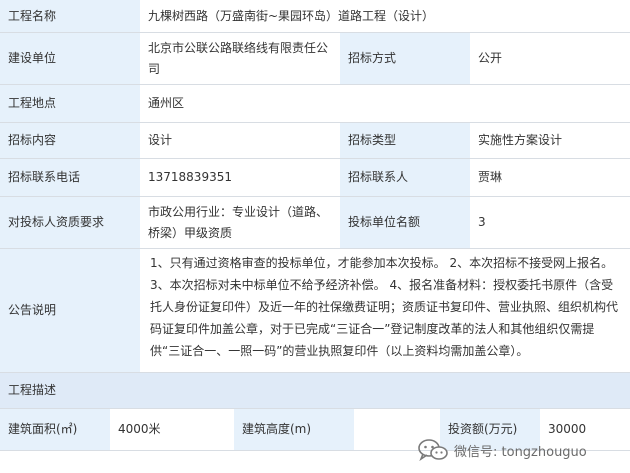  Describe the element at coordinates (240, 222) in the screenshot. I see `qualification-value: 市政公用行业：专业设计（道路、桥梁）甲级资质` at that location.